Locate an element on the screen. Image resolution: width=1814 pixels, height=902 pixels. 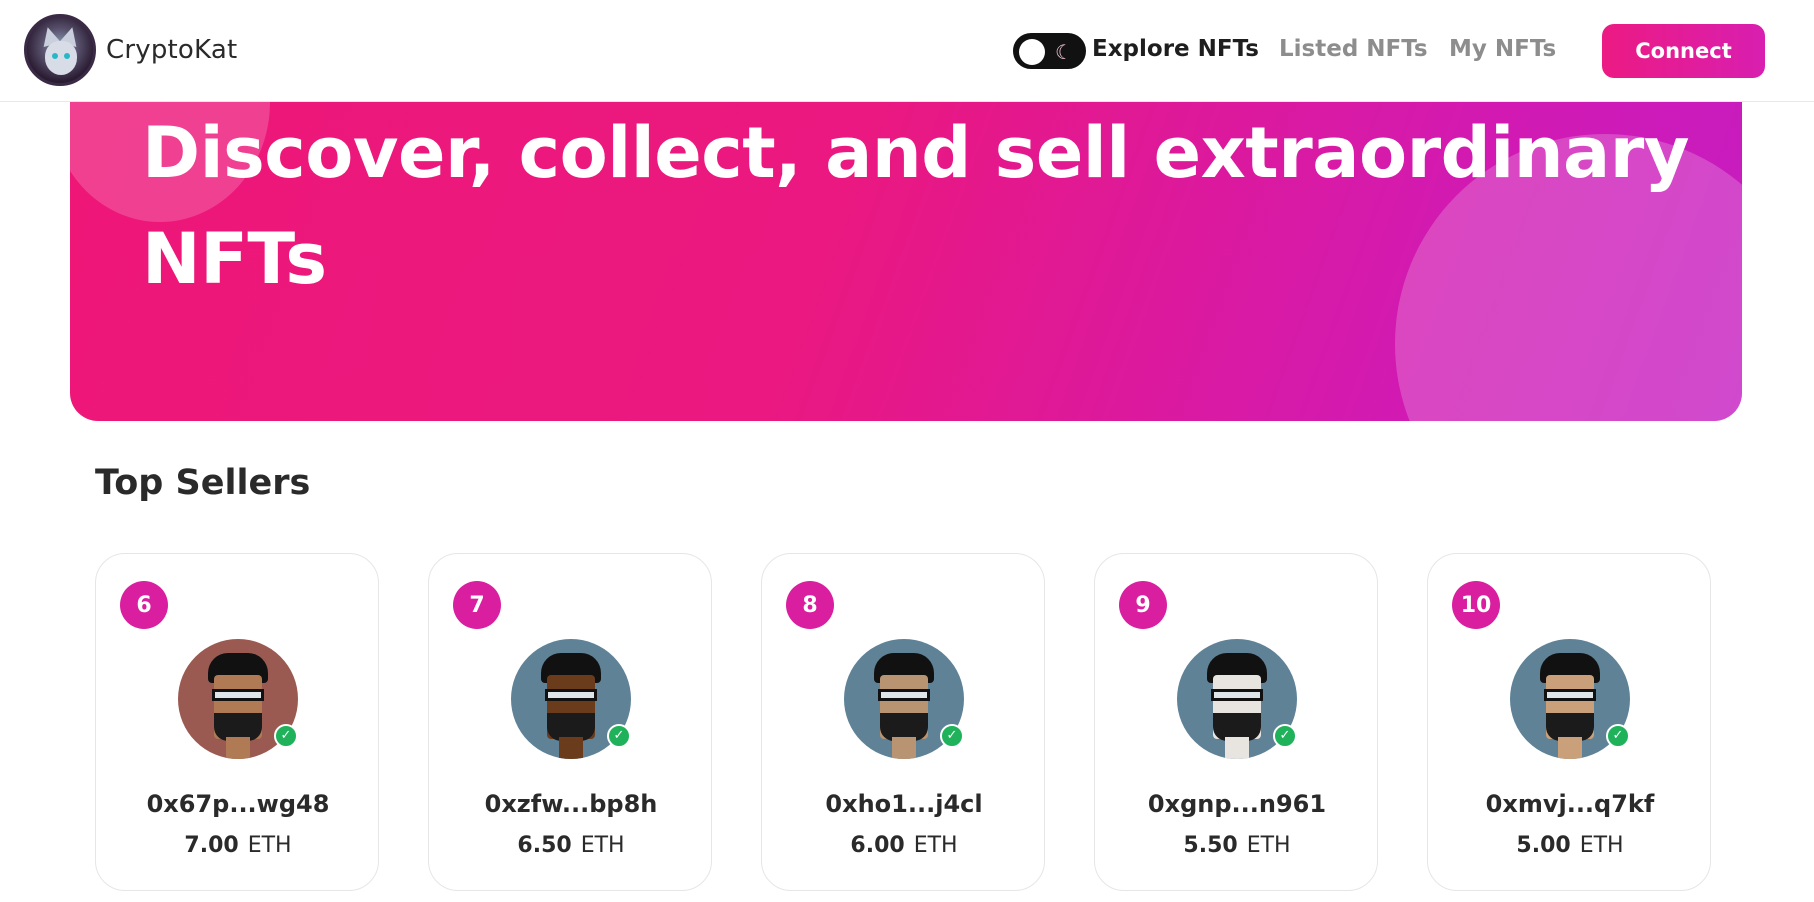
brand-name: CryptoKat is located at coordinates (172, 50).